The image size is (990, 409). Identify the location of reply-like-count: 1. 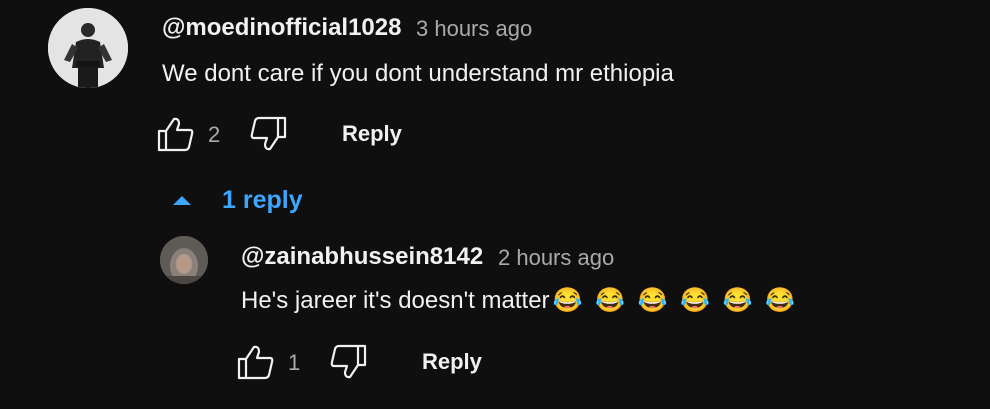
(294, 362).